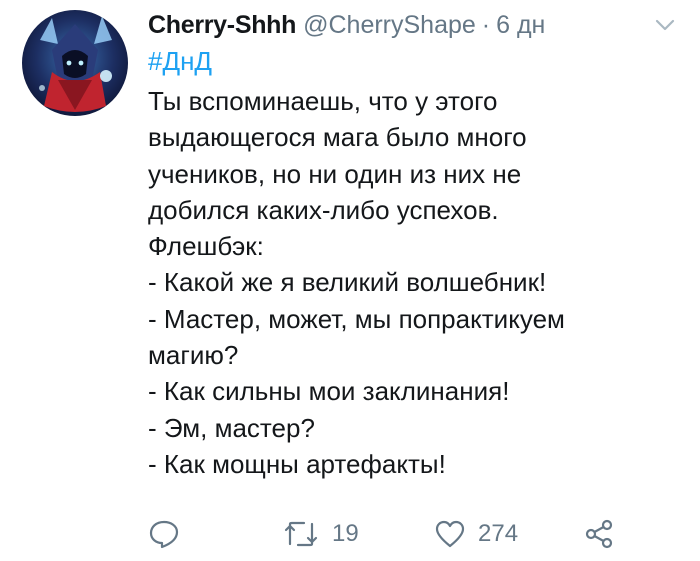 Image resolution: width=700 pixels, height=561 pixels. Describe the element at coordinates (193, 355) in the screenshot. I see `tweet-text-line: магию?` at that location.